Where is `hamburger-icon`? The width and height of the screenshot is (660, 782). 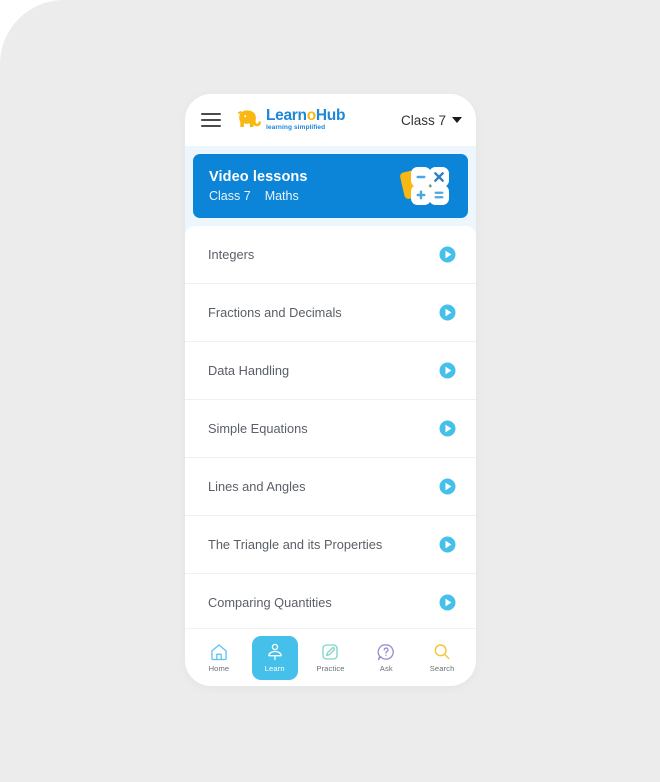
hamburger-icon is located at coordinates (211, 120).